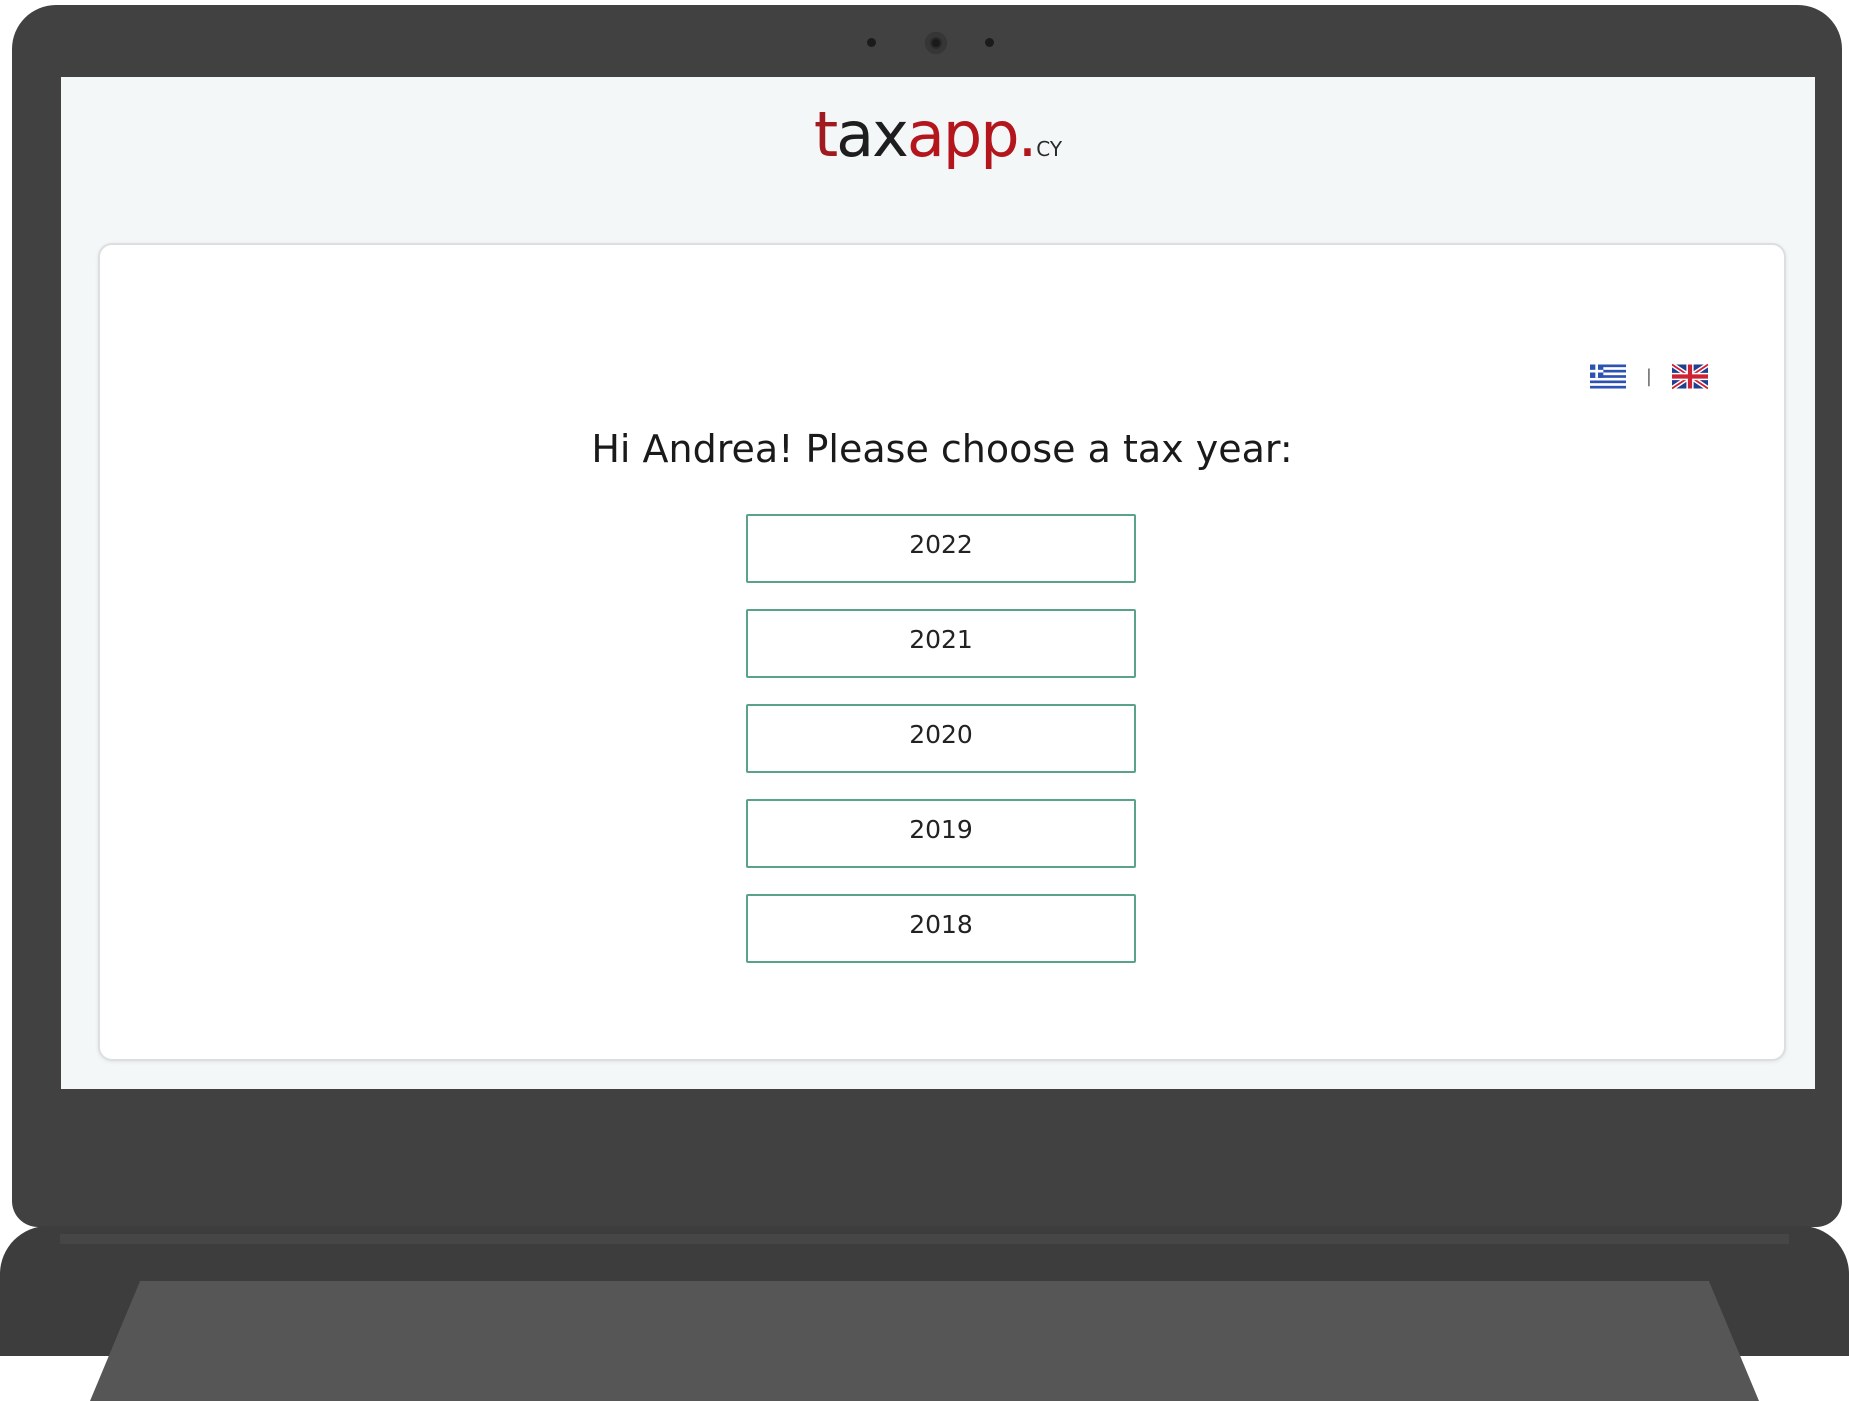  I want to click on logo-text-ax: ax, so click(872, 134).